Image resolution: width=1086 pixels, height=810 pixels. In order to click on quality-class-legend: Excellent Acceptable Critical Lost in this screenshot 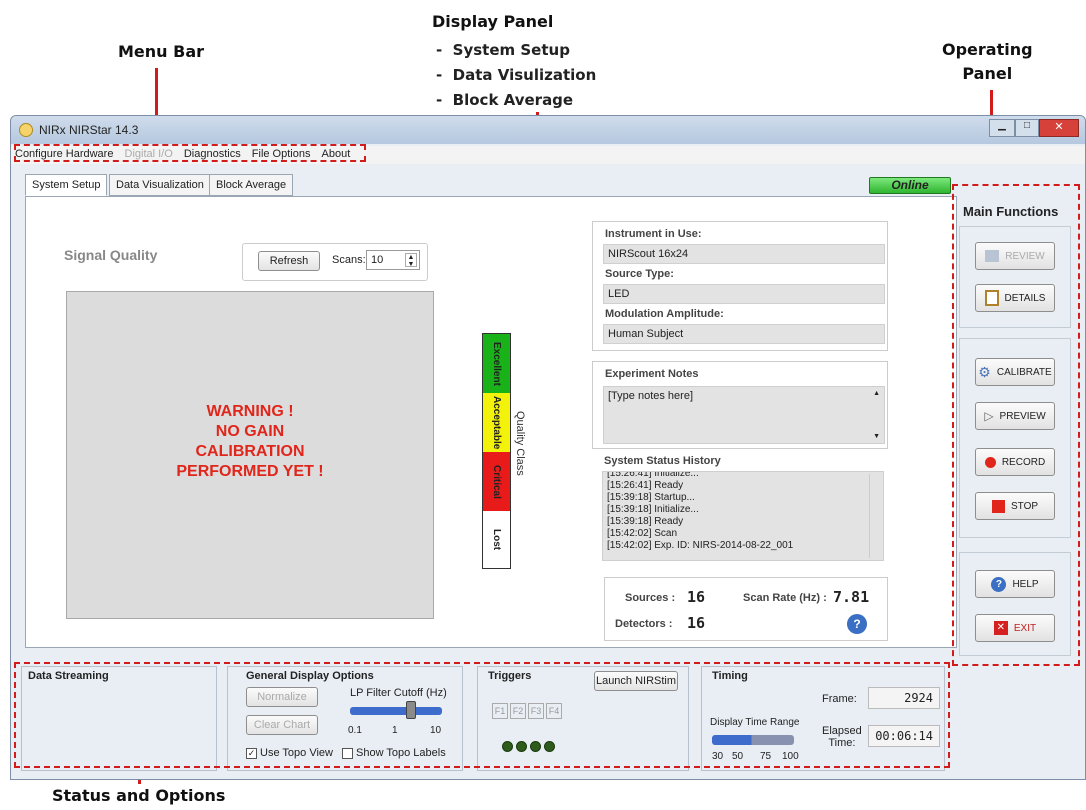, I will do `click(496, 451)`.